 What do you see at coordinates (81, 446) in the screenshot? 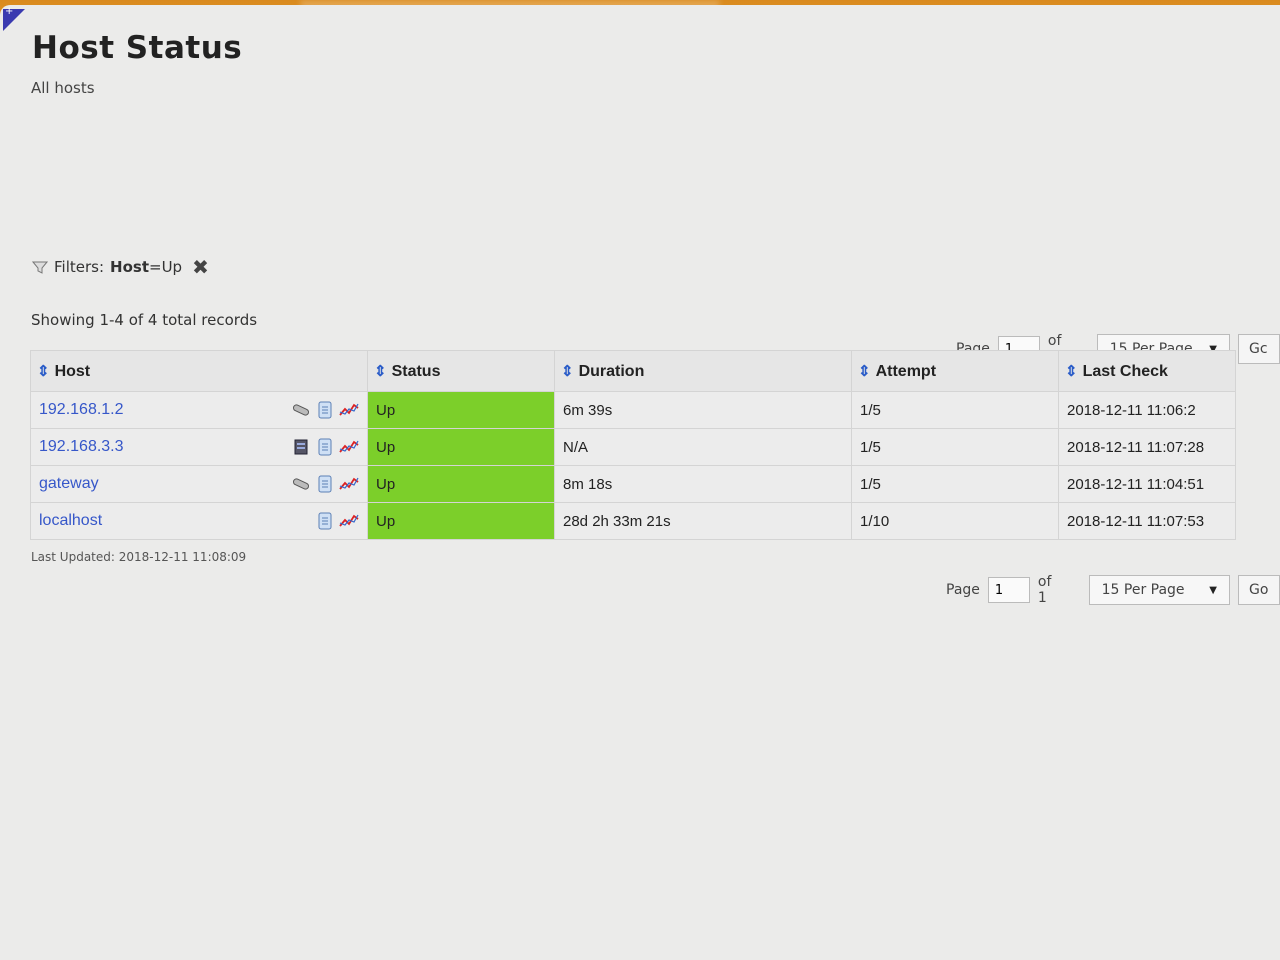
I see `host-link: 192.168.3.3` at bounding box center [81, 446].